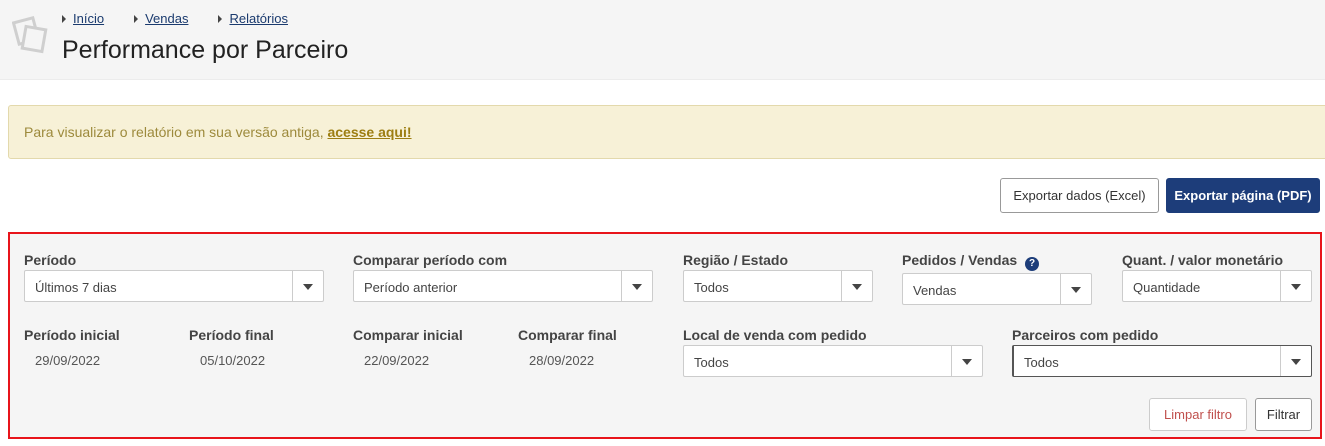 This screenshot has height=446, width=1325. Describe the element at coordinates (411, 287) in the screenshot. I see `comparar-value: Período anterior` at that location.